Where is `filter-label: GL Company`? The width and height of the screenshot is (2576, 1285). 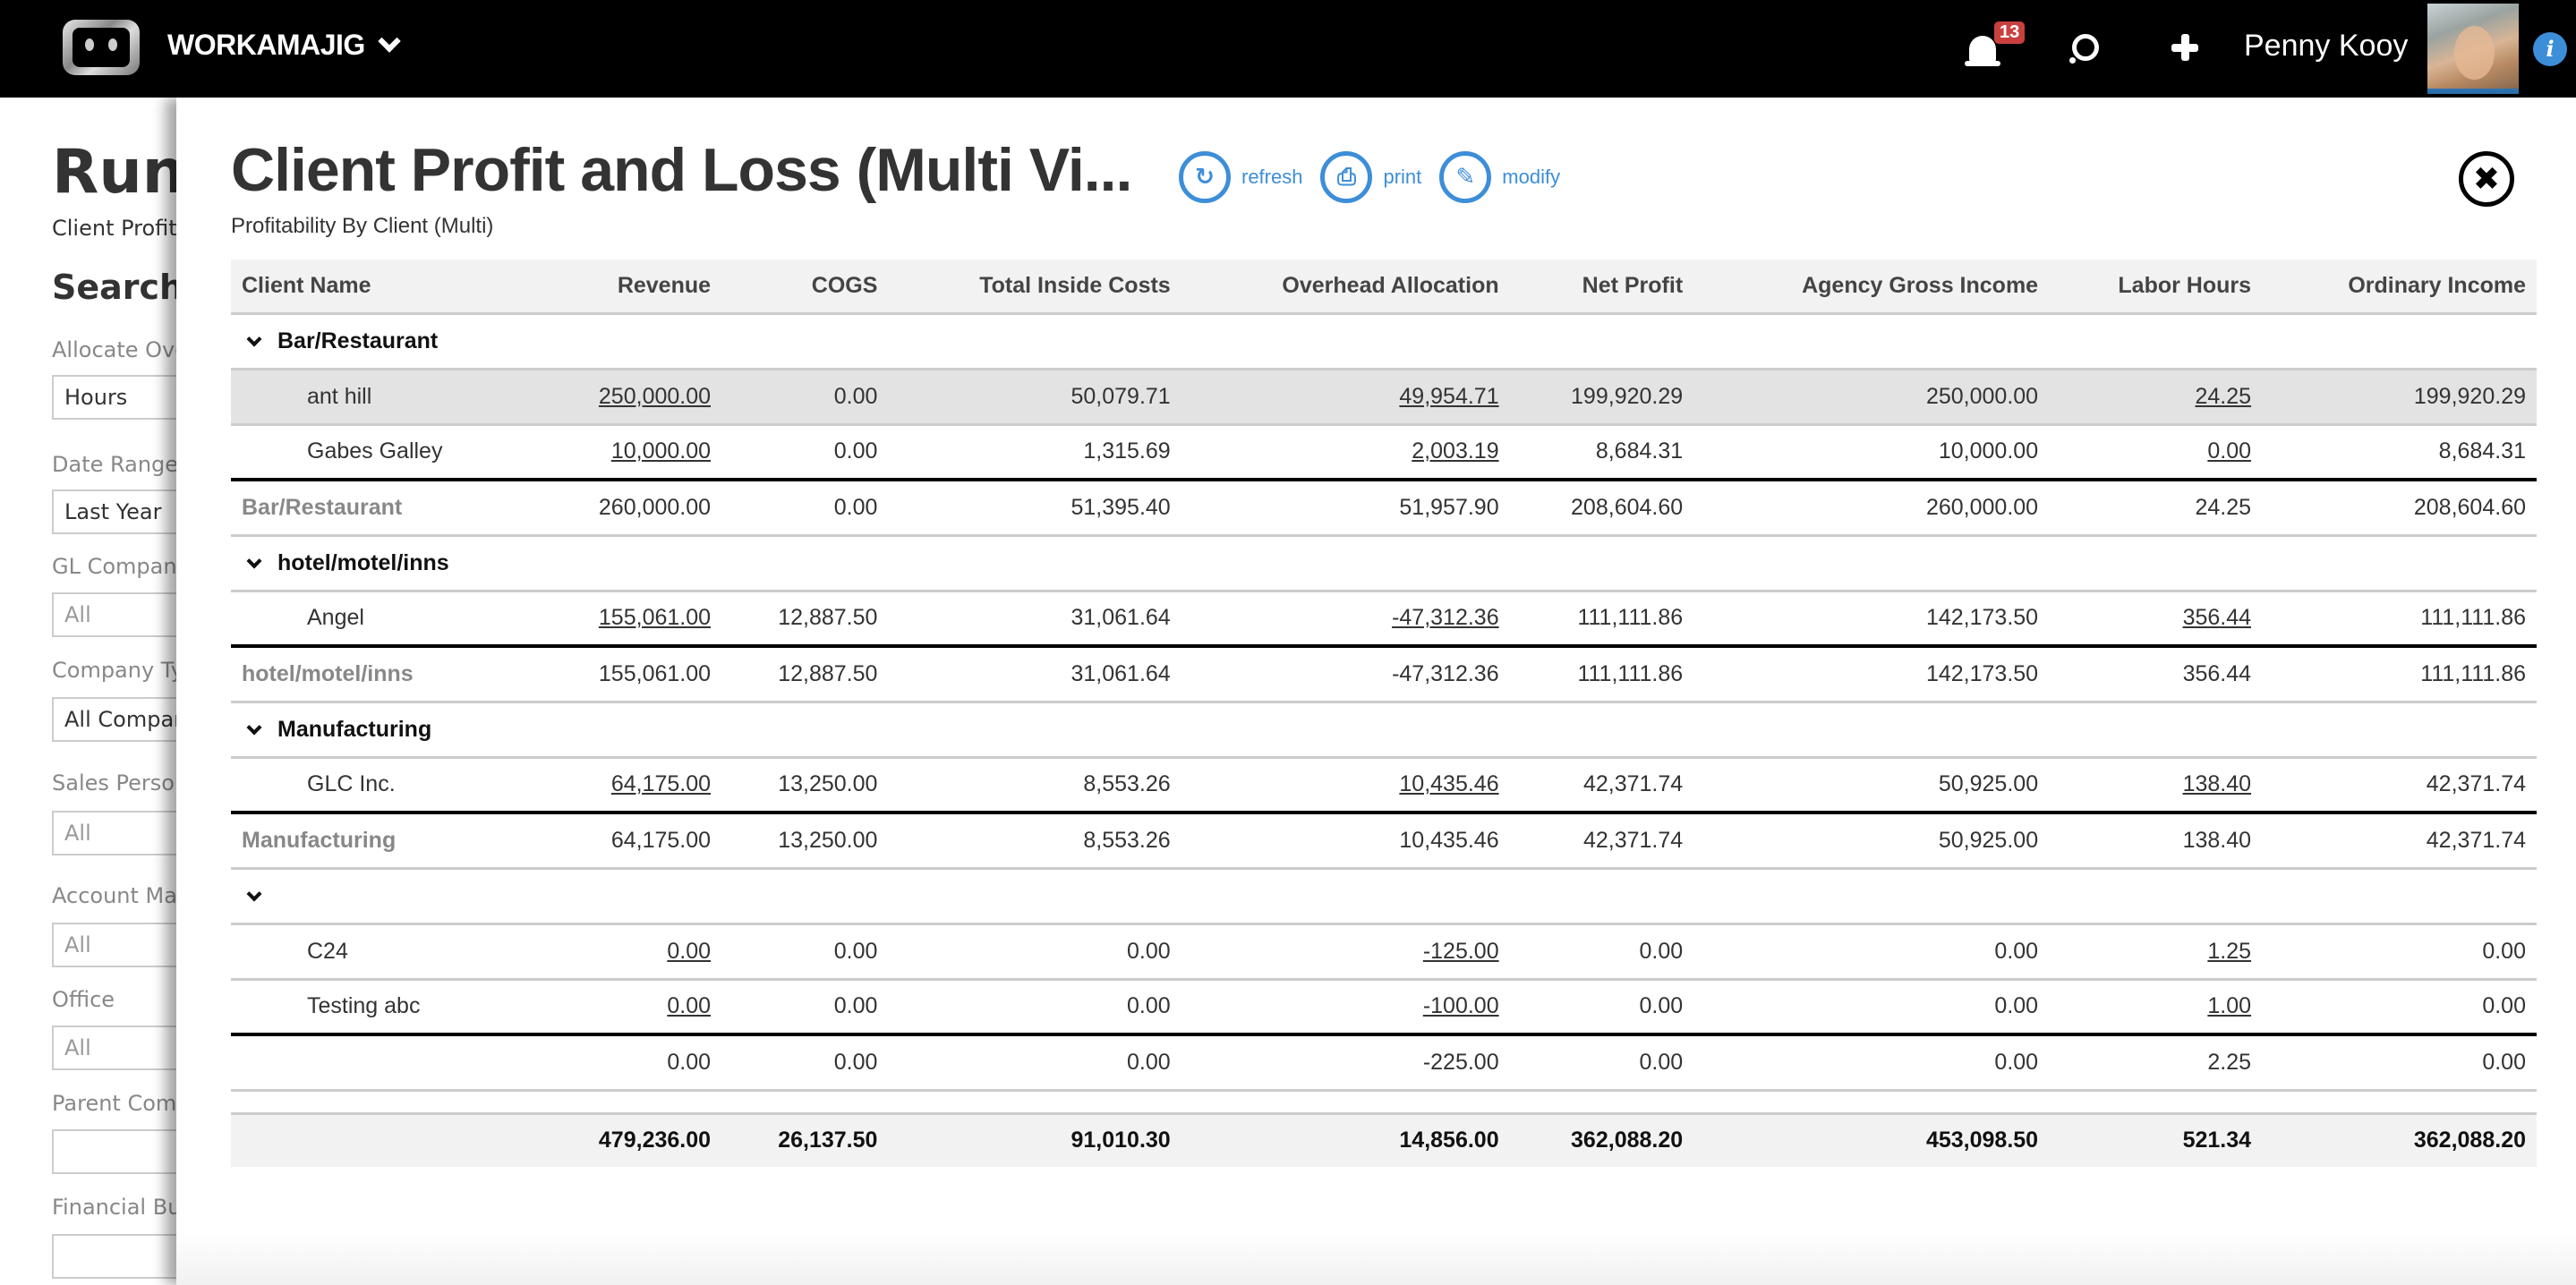 filter-label: GL Company is located at coordinates (115, 566).